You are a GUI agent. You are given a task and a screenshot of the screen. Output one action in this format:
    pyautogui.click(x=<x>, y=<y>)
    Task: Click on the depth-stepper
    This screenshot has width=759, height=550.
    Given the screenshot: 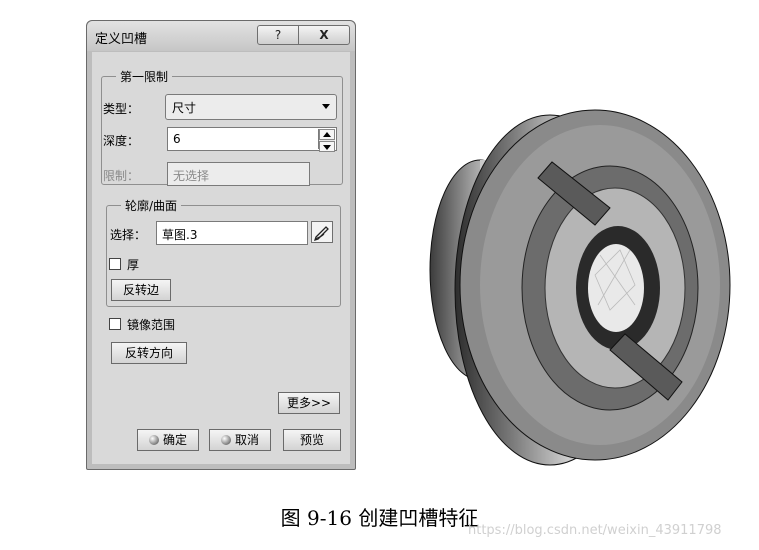 What is the action you would take?
    pyautogui.click(x=326, y=140)
    